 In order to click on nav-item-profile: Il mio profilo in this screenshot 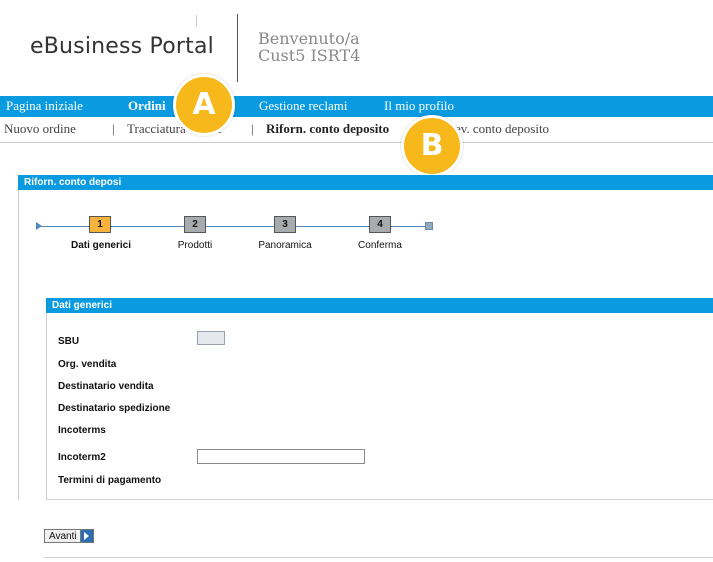, I will do `click(419, 106)`.